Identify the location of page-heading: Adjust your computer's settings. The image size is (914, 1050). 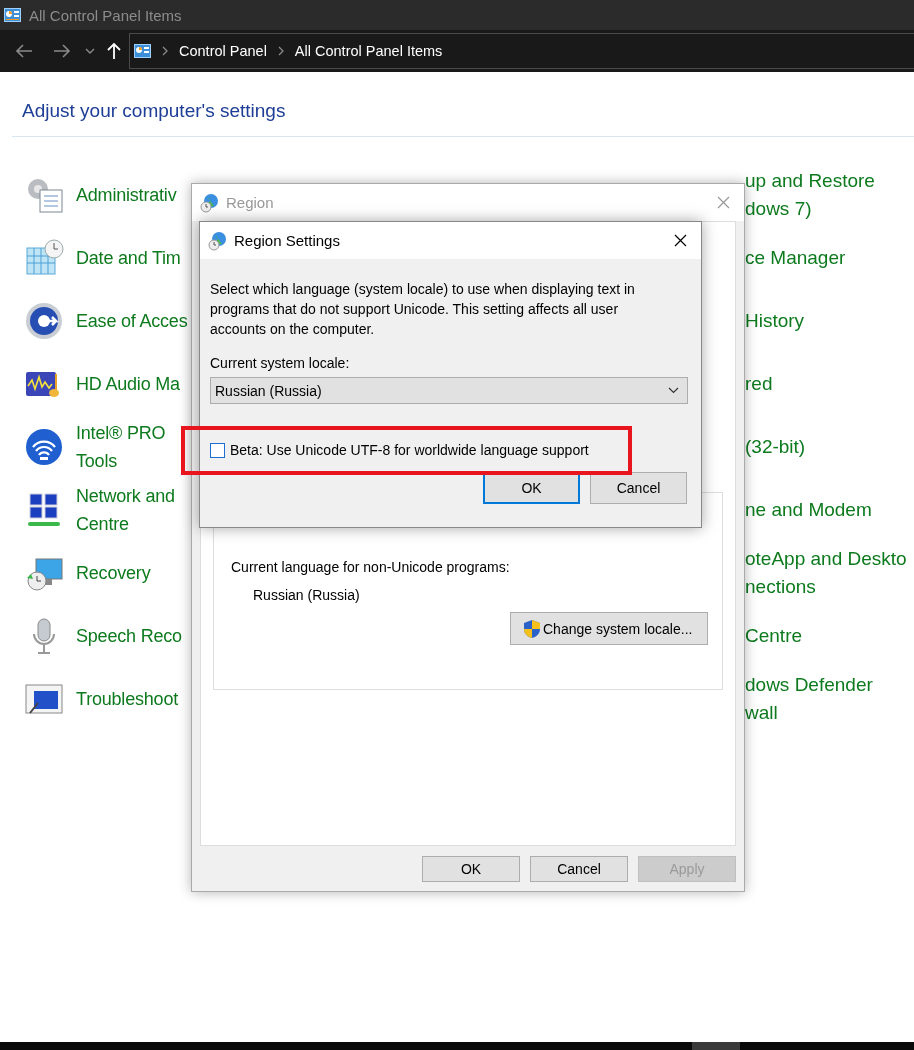
(154, 111).